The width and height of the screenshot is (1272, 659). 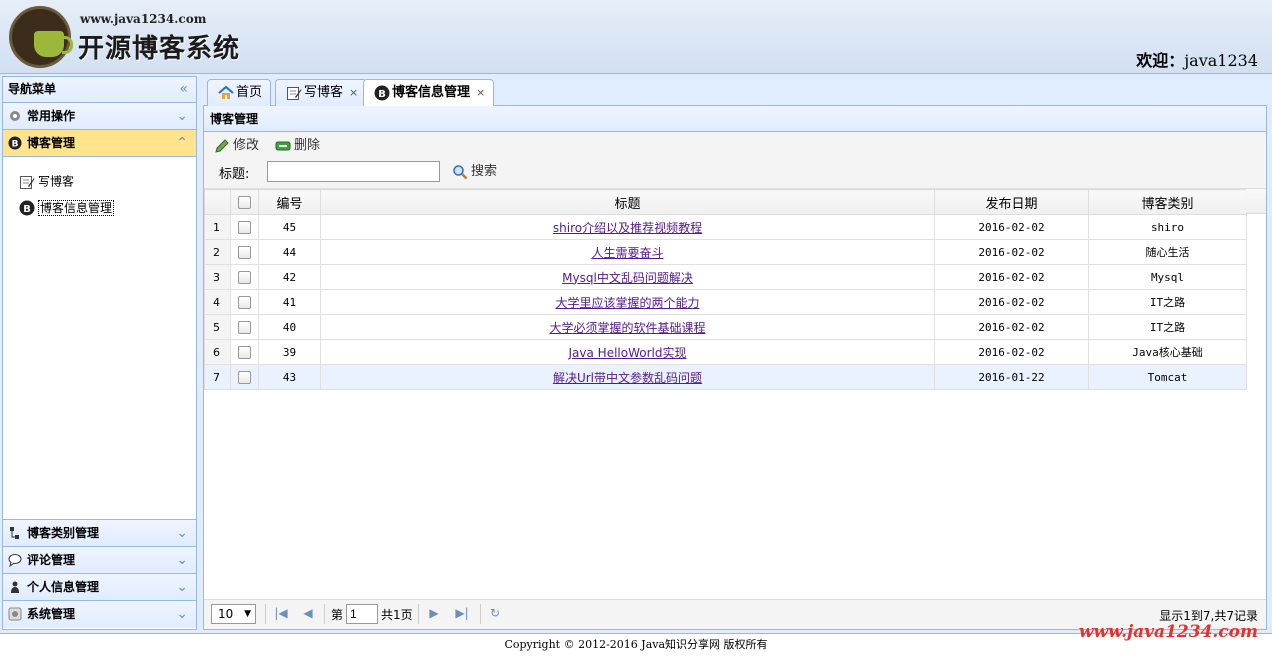 What do you see at coordinates (735, 160) in the screenshot?
I see `toolbar: 修改 删除 标题: 搜索` at bounding box center [735, 160].